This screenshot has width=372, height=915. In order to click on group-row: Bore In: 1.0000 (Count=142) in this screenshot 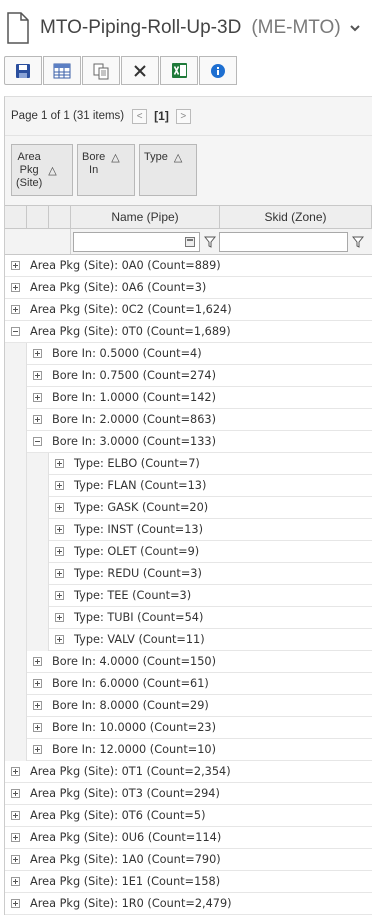, I will do `click(188, 397)`.